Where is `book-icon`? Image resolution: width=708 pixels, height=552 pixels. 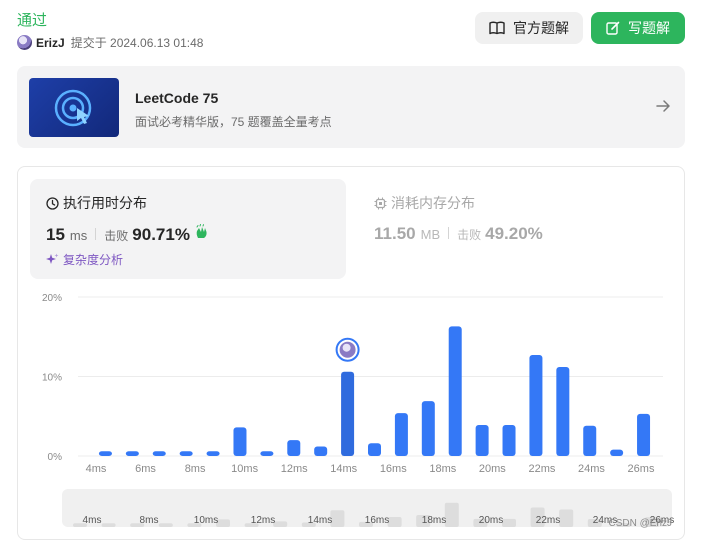 book-icon is located at coordinates (497, 28).